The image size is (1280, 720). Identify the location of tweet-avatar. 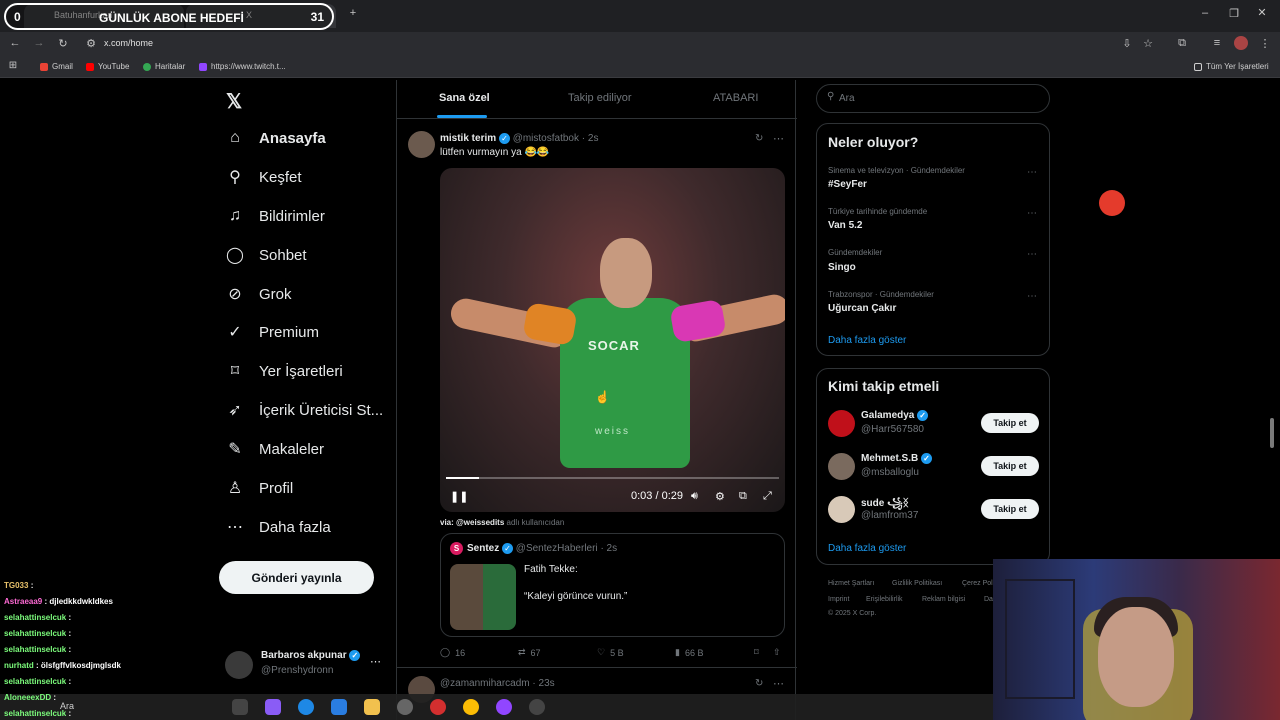
(421, 144).